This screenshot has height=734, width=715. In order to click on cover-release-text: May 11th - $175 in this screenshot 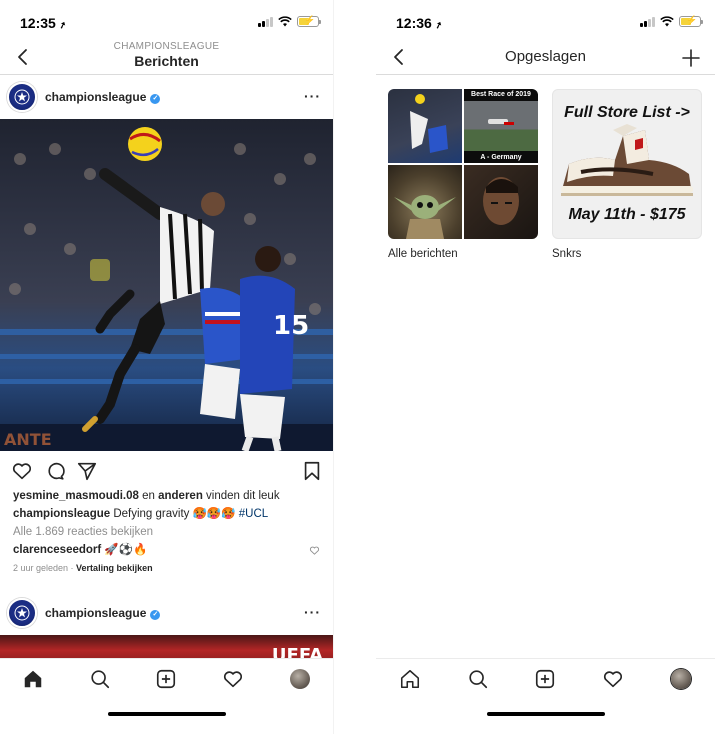, I will do `click(627, 214)`.